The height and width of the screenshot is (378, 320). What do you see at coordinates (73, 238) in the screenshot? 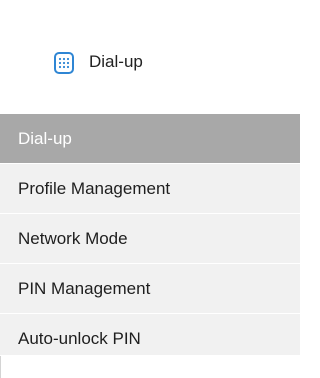
I see `menu-item-label: Network Mode` at bounding box center [73, 238].